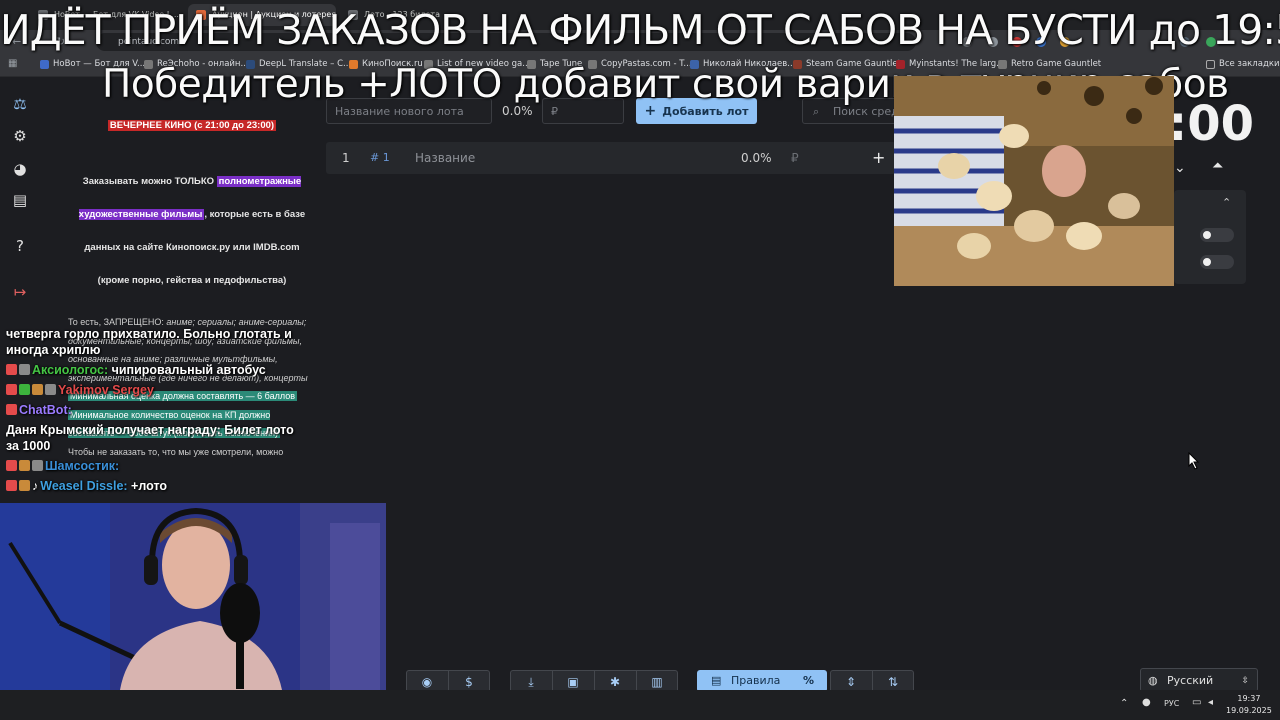  What do you see at coordinates (1196, 702) in the screenshot?
I see `network-icon: ▭` at bounding box center [1196, 702].